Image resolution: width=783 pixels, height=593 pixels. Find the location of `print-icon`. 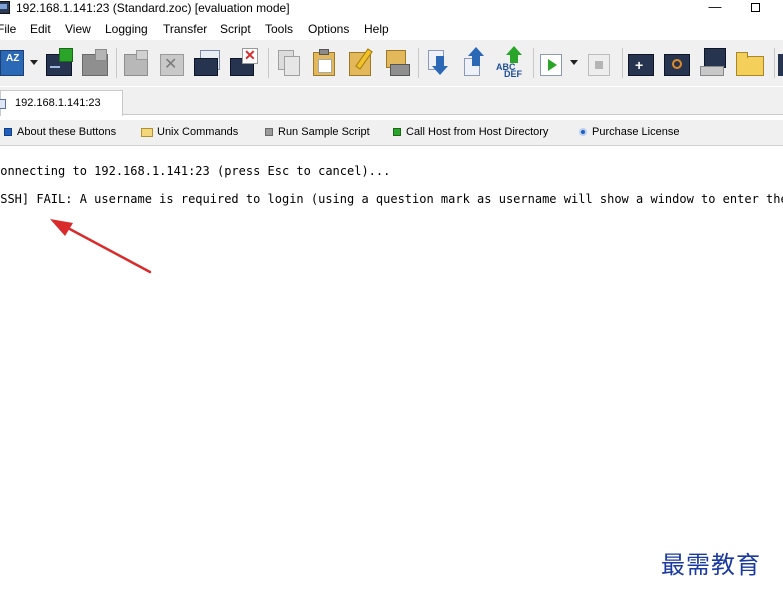

print-icon is located at coordinates (397, 62).